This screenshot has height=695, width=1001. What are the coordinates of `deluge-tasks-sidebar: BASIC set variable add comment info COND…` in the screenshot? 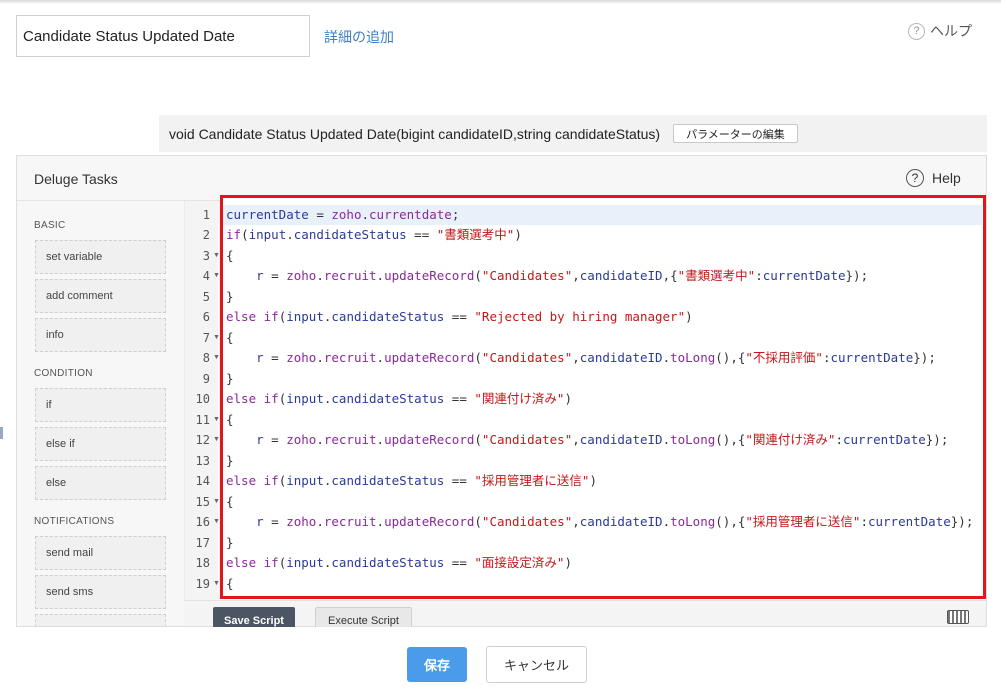 It's located at (101, 413).